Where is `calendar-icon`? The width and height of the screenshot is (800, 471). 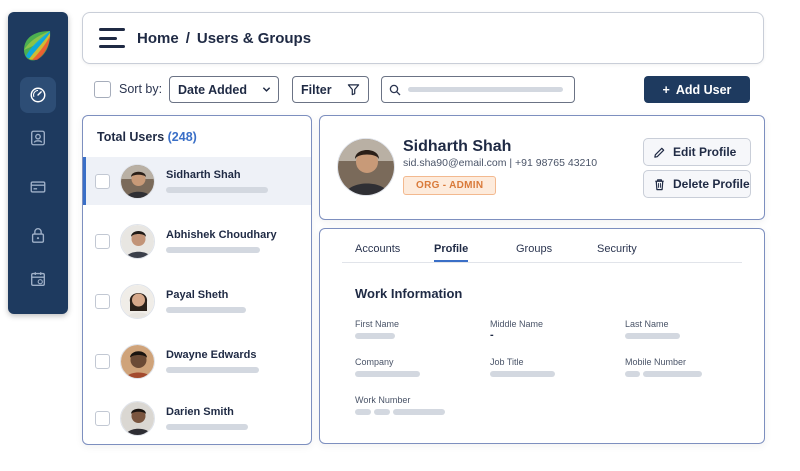 calendar-icon is located at coordinates (38, 279).